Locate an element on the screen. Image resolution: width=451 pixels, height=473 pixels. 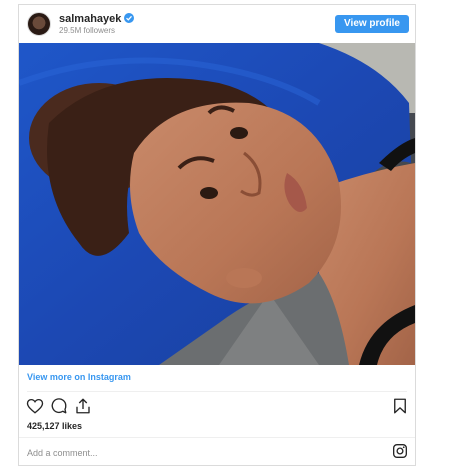
verified-badge-icon is located at coordinates (129, 18).